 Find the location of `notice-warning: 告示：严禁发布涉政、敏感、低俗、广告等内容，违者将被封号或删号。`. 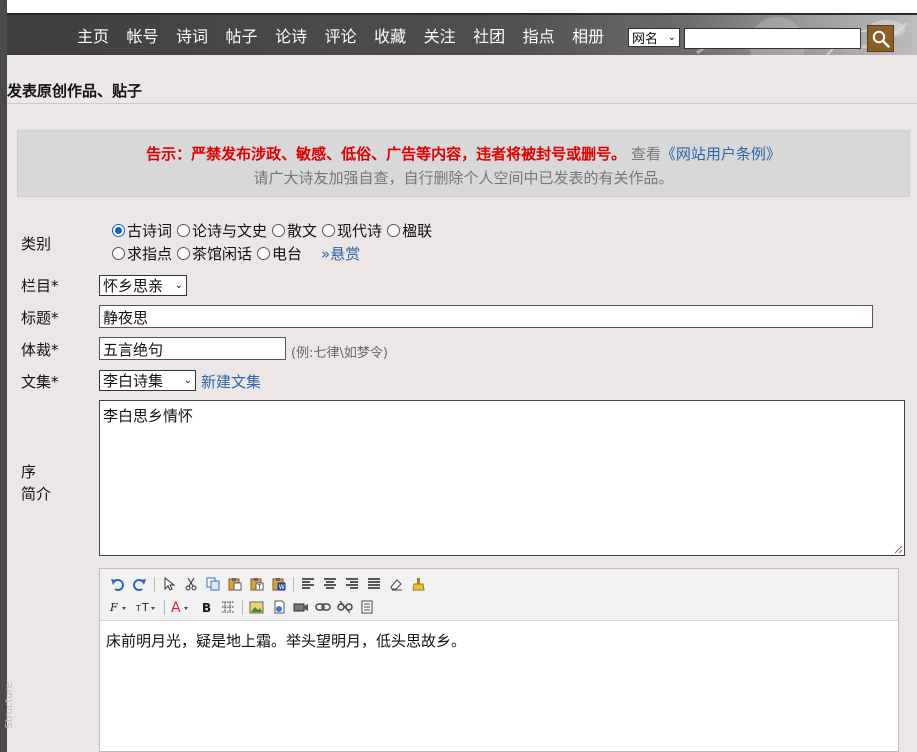

notice-warning: 告示：严禁发布涉政、敏感、低俗、广告等内容，违者将被封号或删号。 is located at coordinates (386, 154).